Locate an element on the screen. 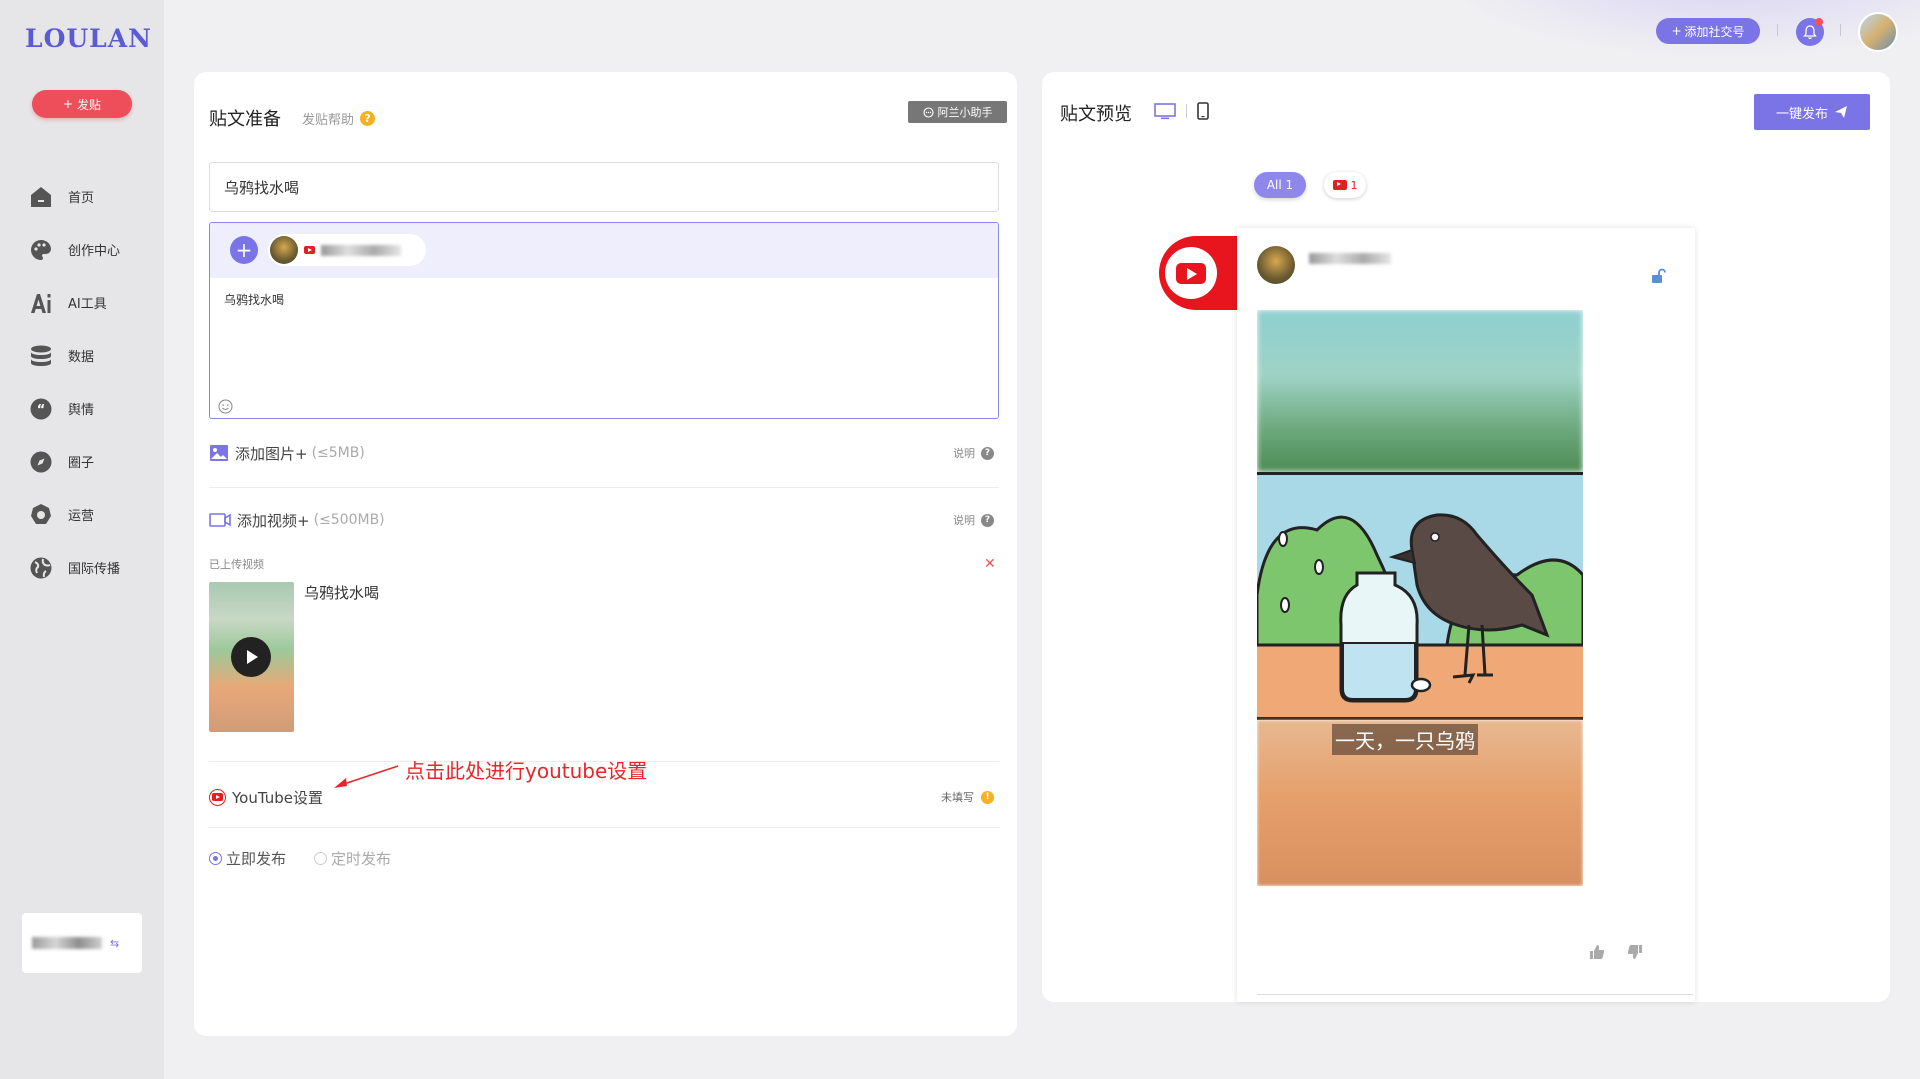 The width and height of the screenshot is (1920, 1079). post-title-input: 乌鸦找水喝 is located at coordinates (604, 187).